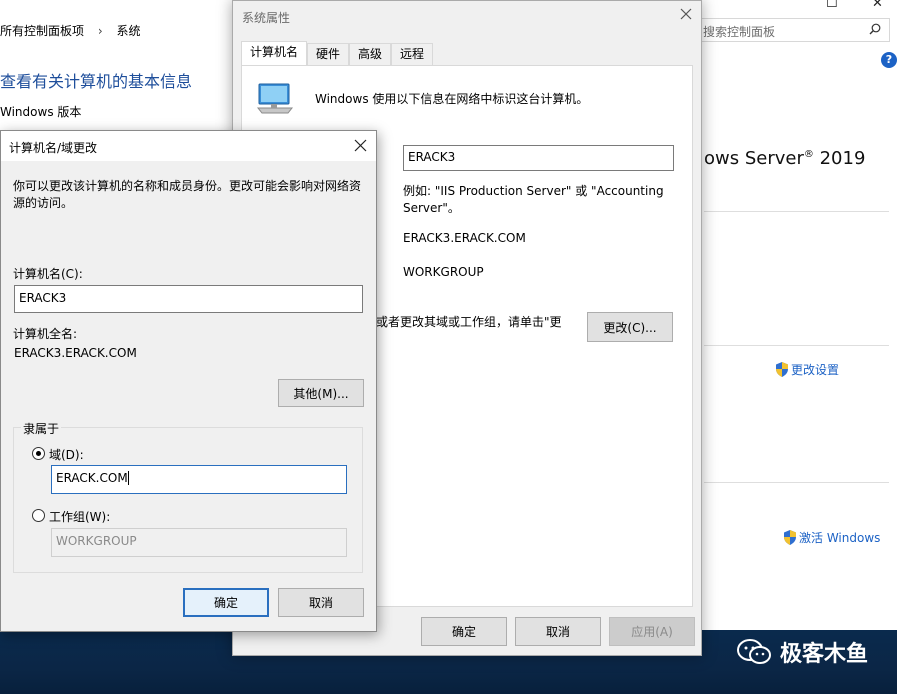  Describe the element at coordinates (199, 542) in the screenshot. I see `workgroup-input: WORKGROUP` at that location.